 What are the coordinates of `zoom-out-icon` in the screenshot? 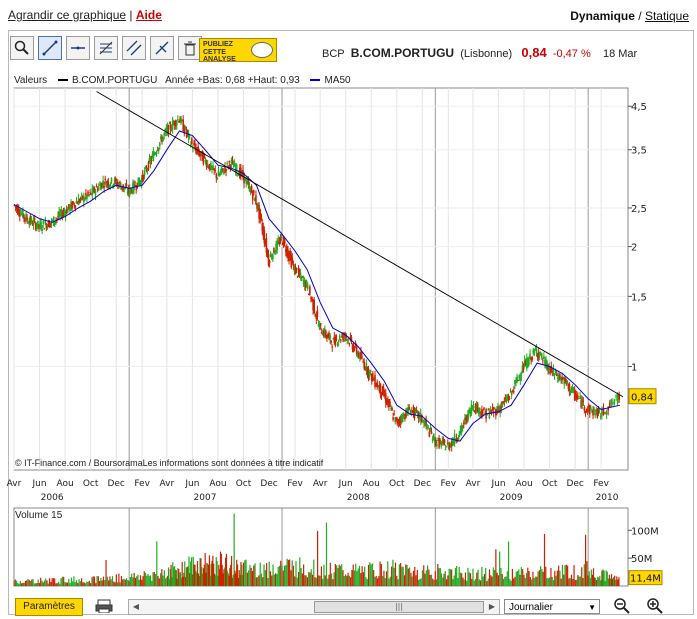 It's located at (622, 608).